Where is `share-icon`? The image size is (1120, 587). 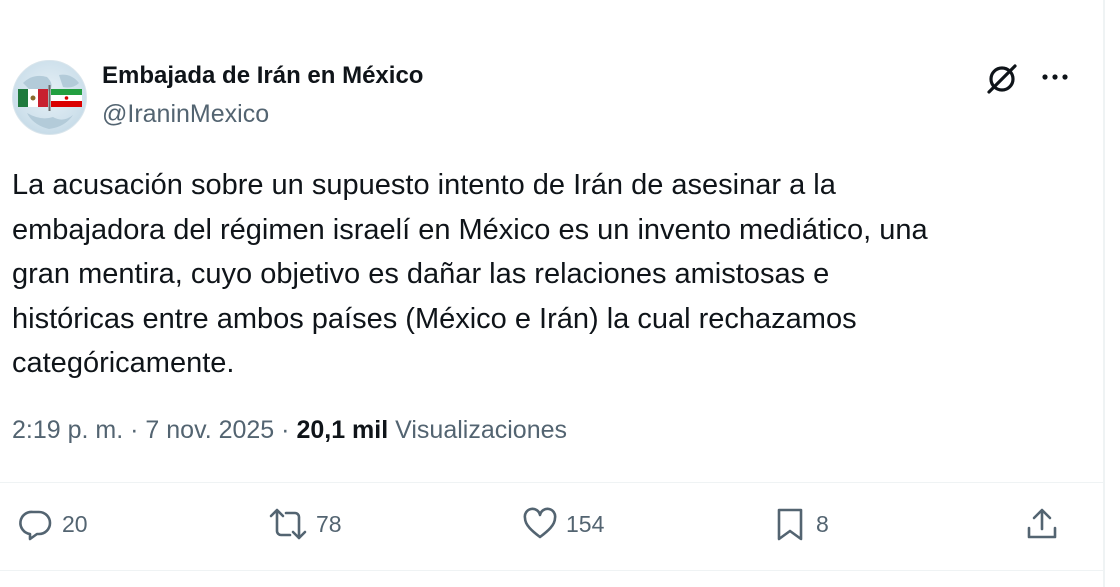 share-icon is located at coordinates (1042, 523).